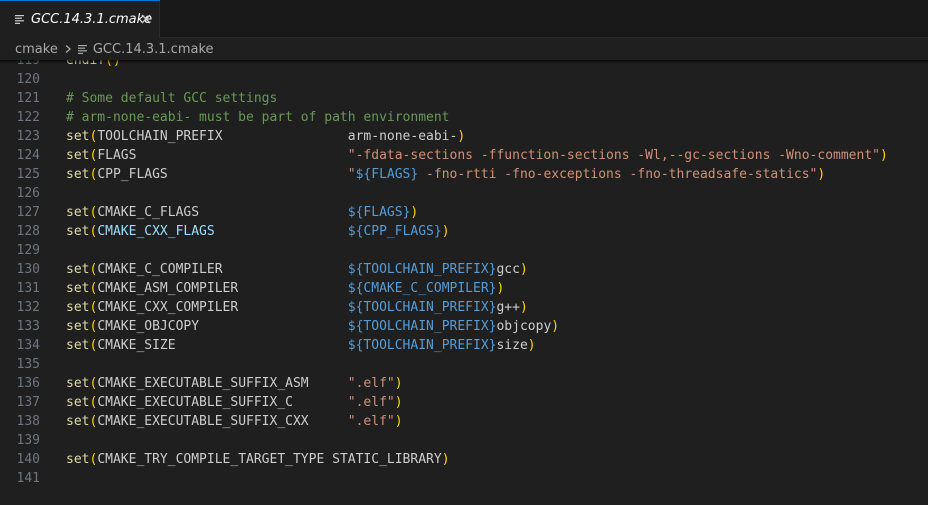  Describe the element at coordinates (464, 79) in the screenshot. I see `code-line: 120` at that location.